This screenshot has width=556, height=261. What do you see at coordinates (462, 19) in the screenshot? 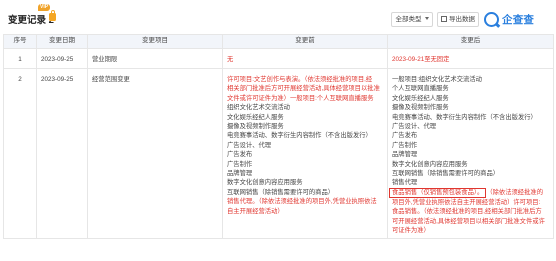
I see `export-label: 导出数据` at bounding box center [462, 19].